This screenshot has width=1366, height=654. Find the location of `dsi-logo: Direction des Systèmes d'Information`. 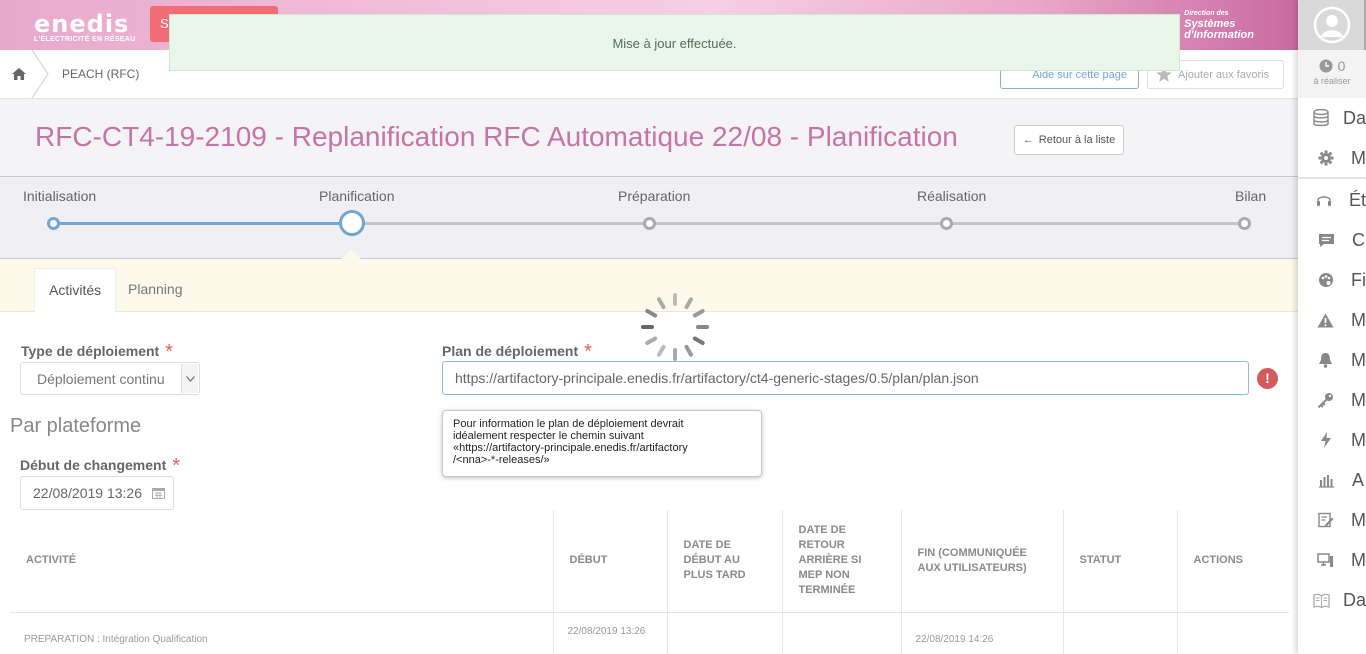

dsi-logo: Direction des Systèmes d'Information is located at coordinates (1219, 24).